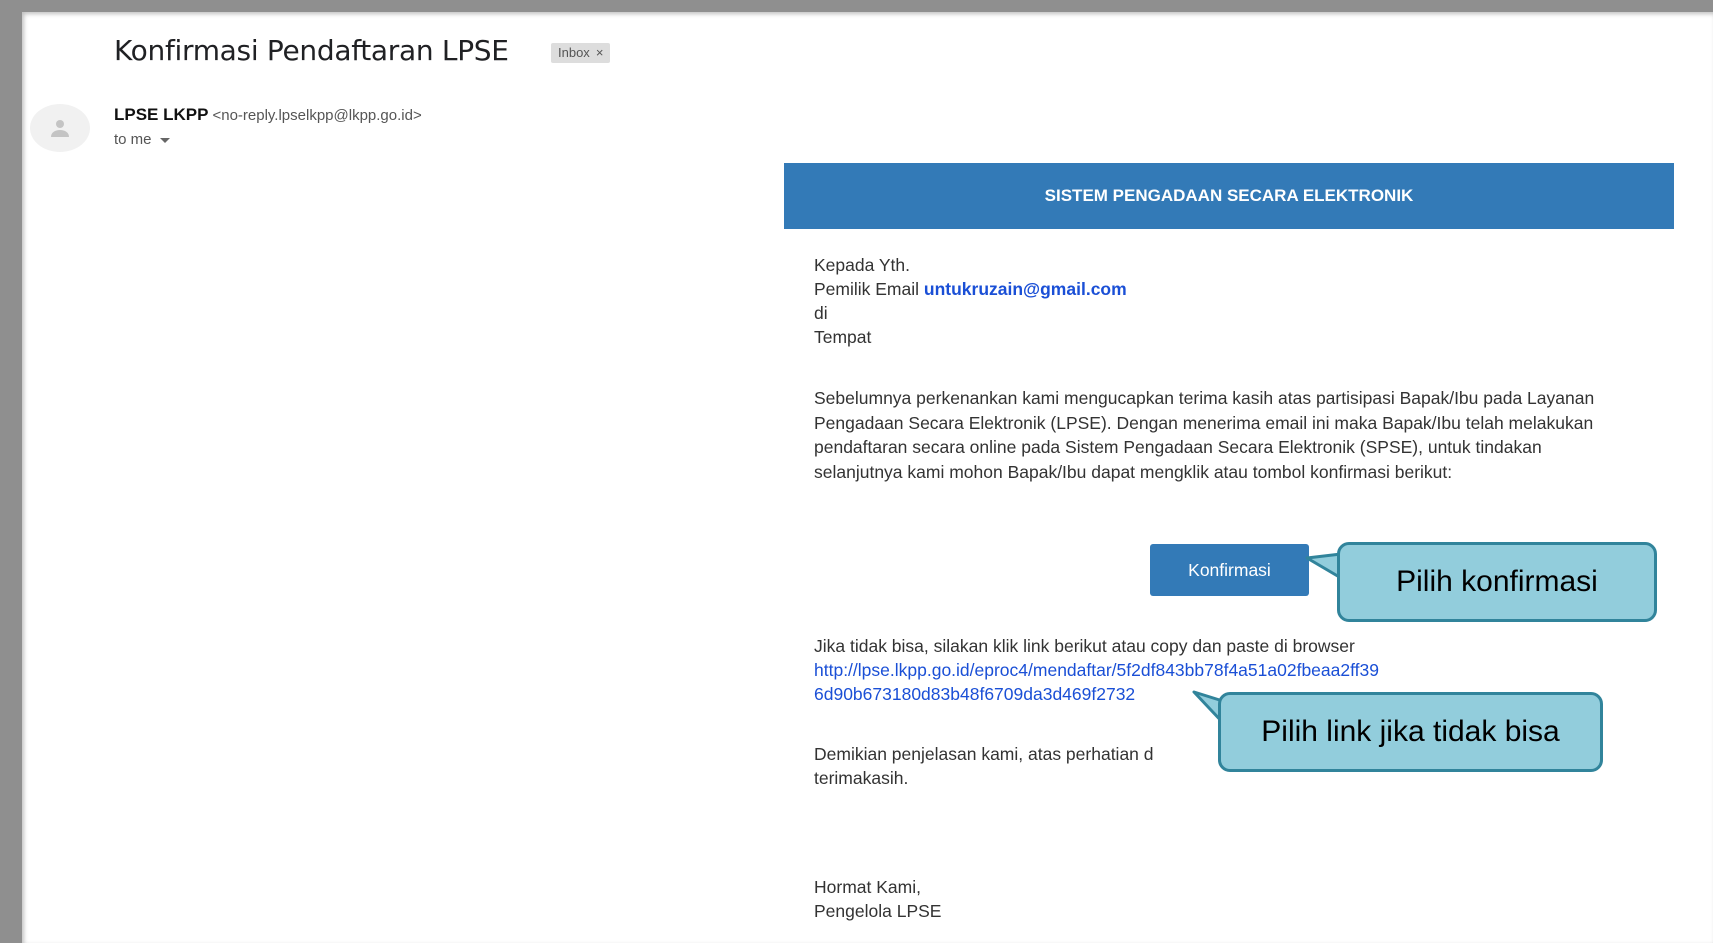 Image resolution: width=1713 pixels, height=943 pixels. Describe the element at coordinates (1229, 570) in the screenshot. I see `konfirmasi-button: Konfirmasi` at that location.